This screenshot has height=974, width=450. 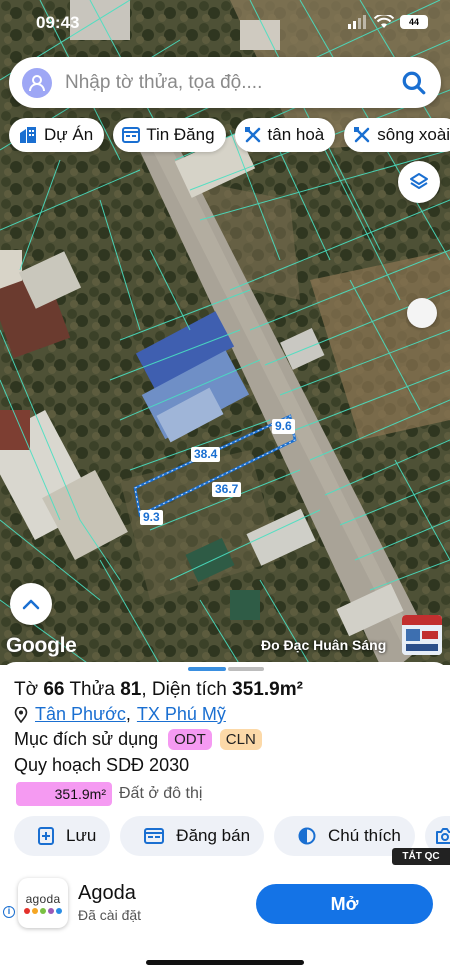 I want to click on land-use-row: Mục đích sử dụng ODT CLN, so click(x=138, y=739).